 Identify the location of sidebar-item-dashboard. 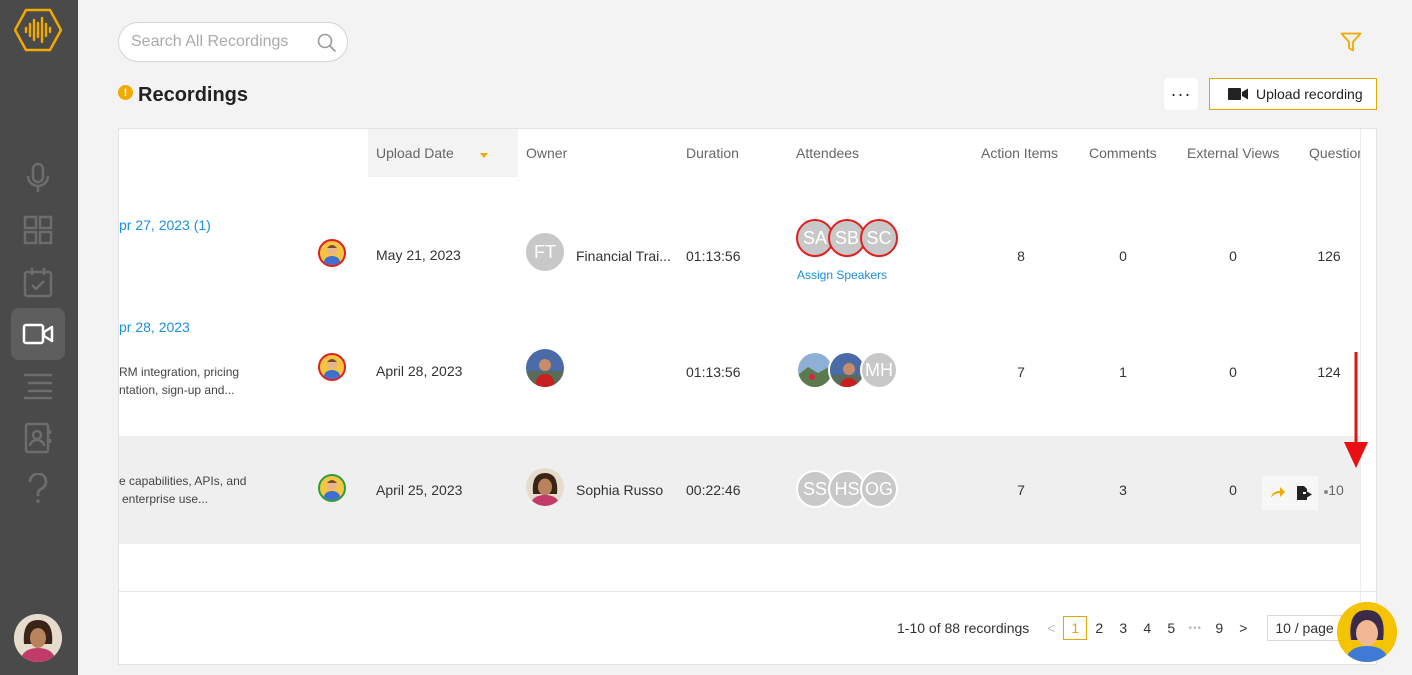
(38, 230).